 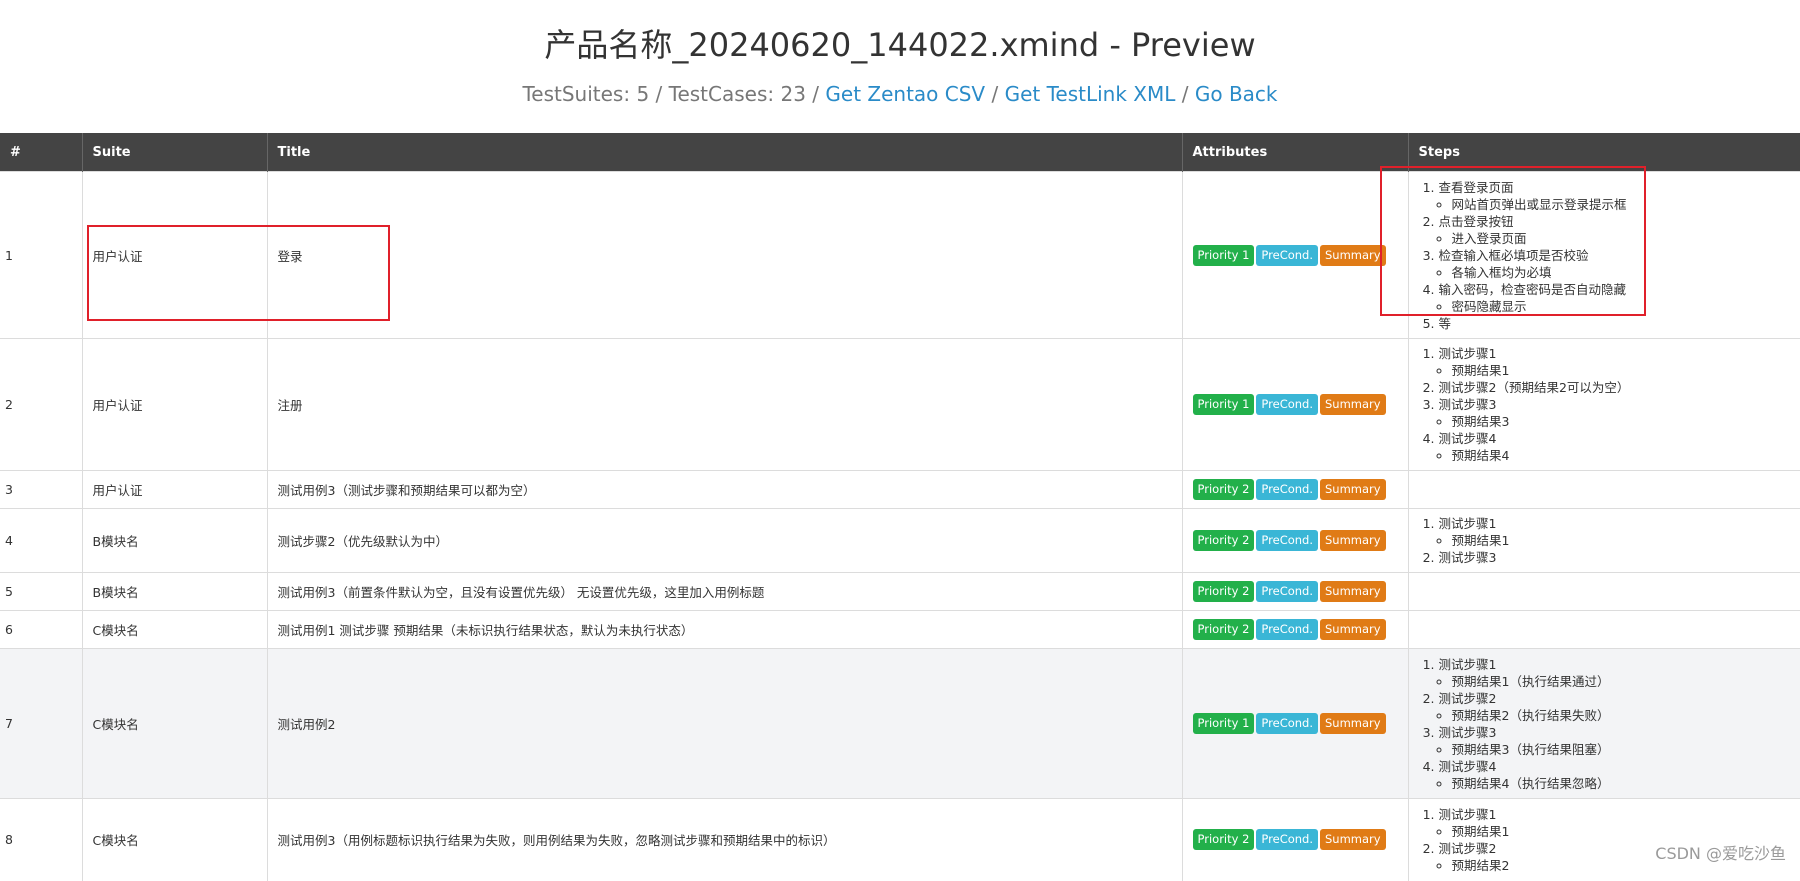 I want to click on case-title: 测试用例3（前置条件默认为空，且没有设置优先级） 无设置优先级，这里加入用例标题, so click(x=724, y=591).